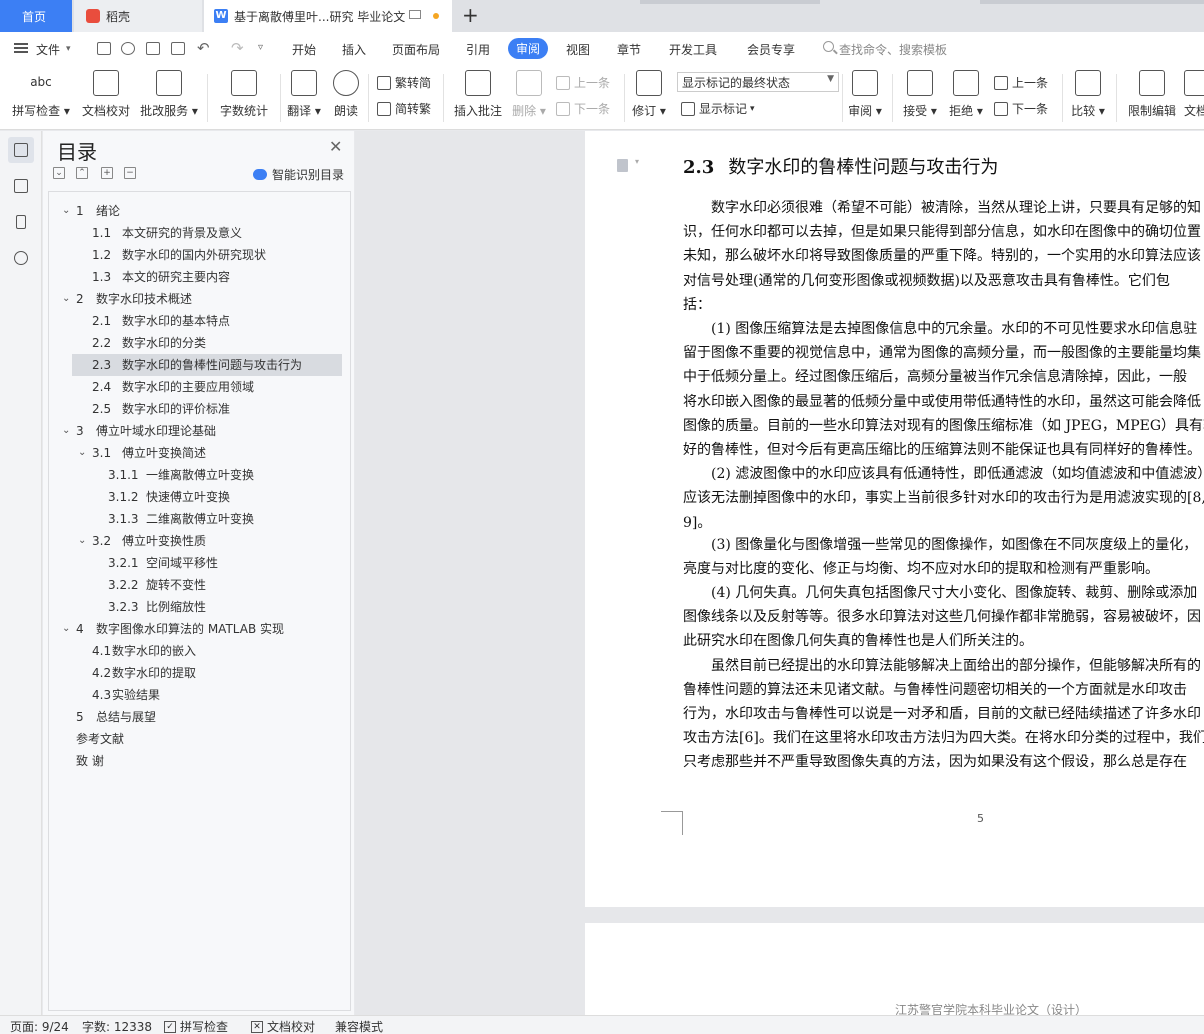 This screenshot has height=1034, width=1204. Describe the element at coordinates (629, 49) in the screenshot. I see `menu-chapter: 章节` at that location.